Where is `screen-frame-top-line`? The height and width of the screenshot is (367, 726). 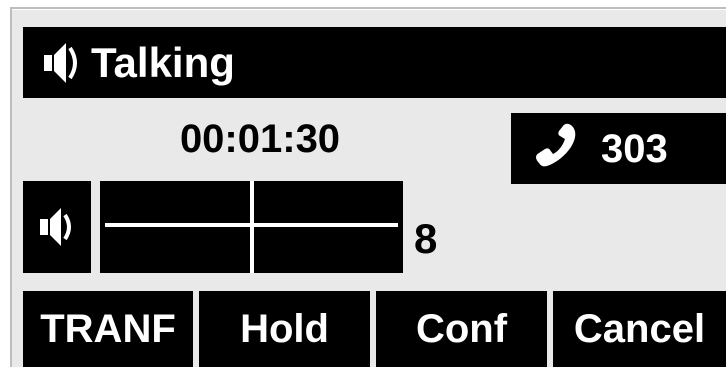
screen-frame-top-line is located at coordinates (363, 8).